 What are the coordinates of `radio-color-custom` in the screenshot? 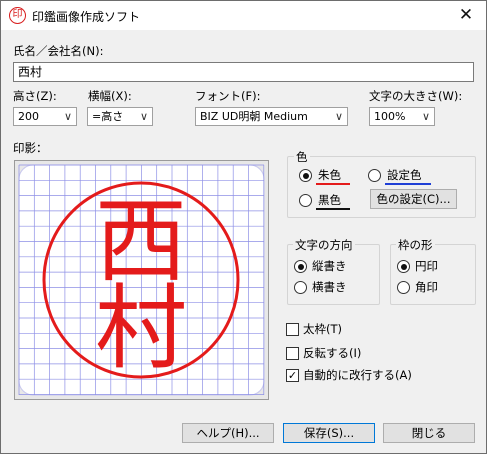 It's located at (374, 175).